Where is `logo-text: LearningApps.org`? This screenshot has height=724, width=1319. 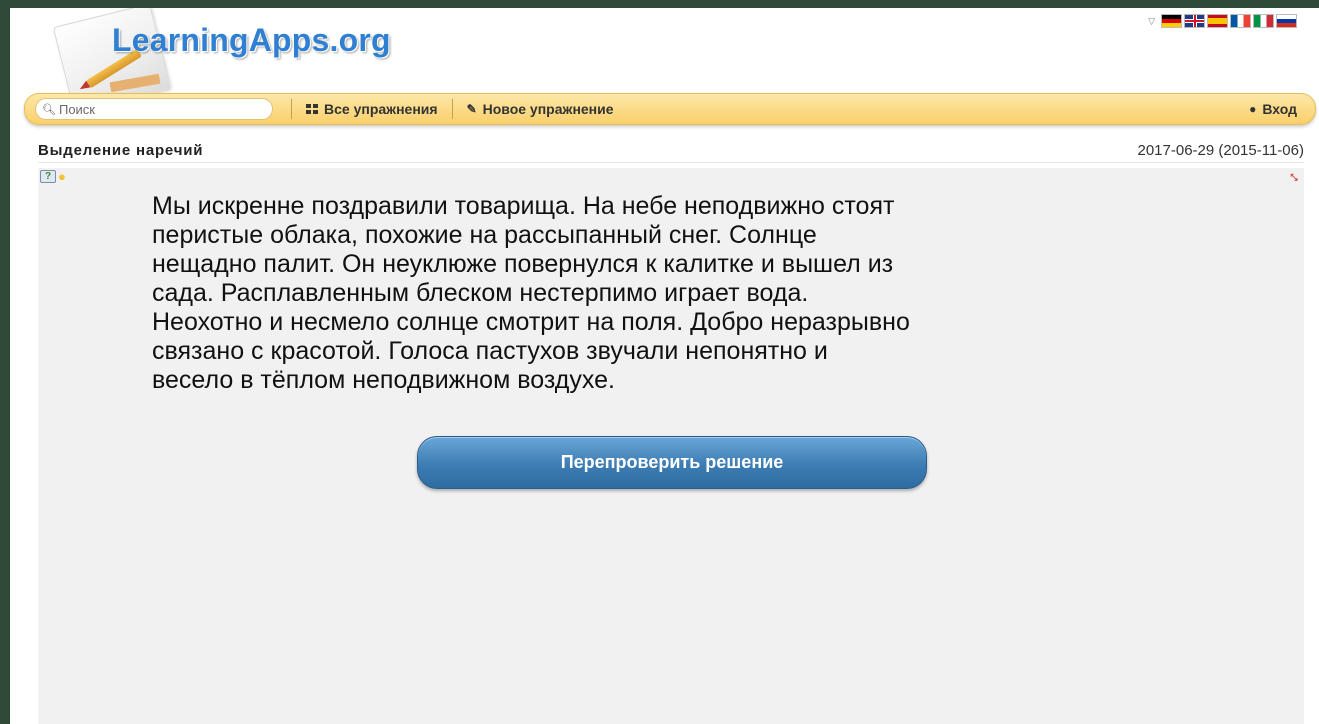
logo-text: LearningApps.org is located at coordinates (251, 40).